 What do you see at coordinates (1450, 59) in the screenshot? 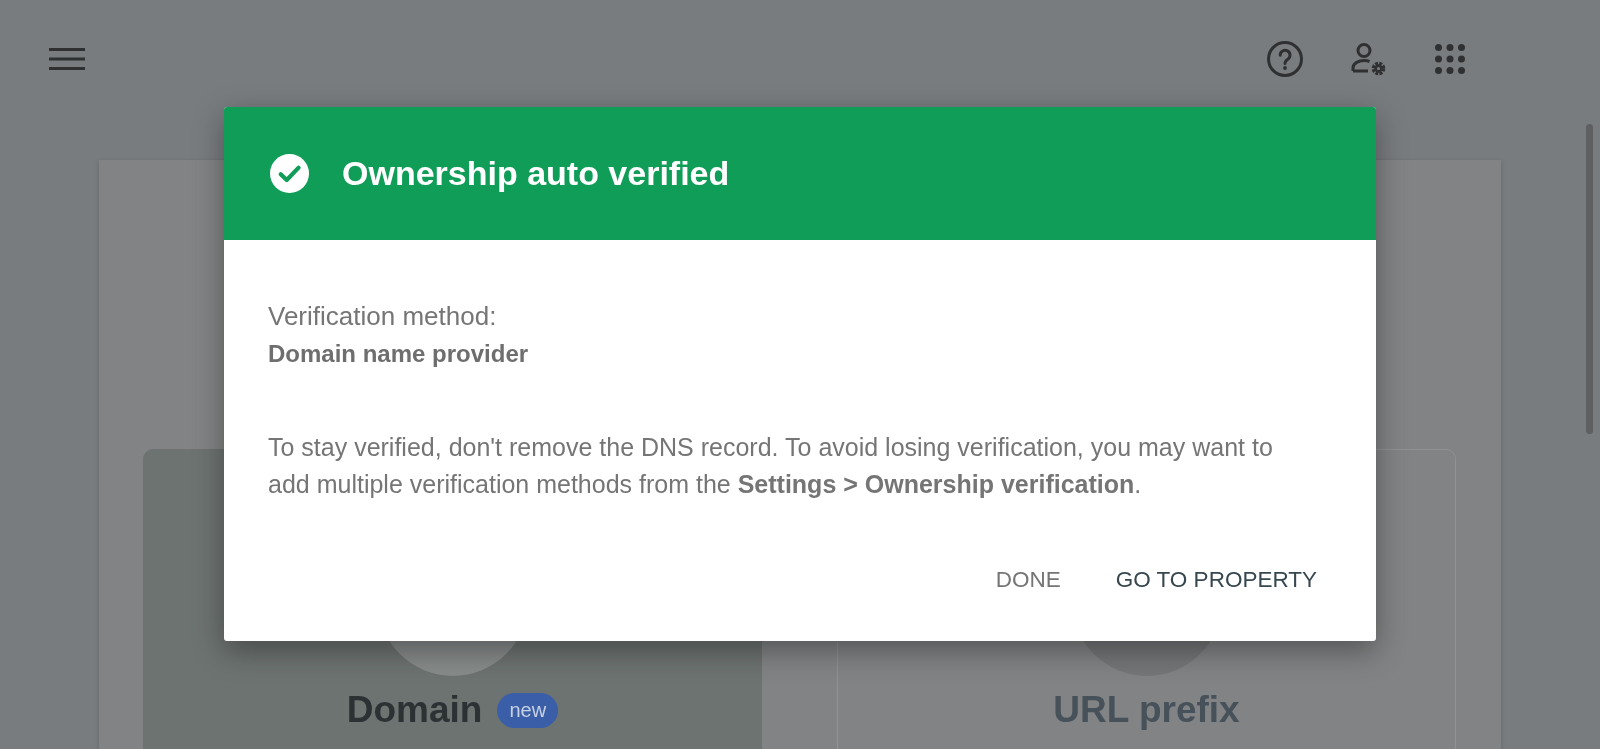
I see `apps-grid-icon` at bounding box center [1450, 59].